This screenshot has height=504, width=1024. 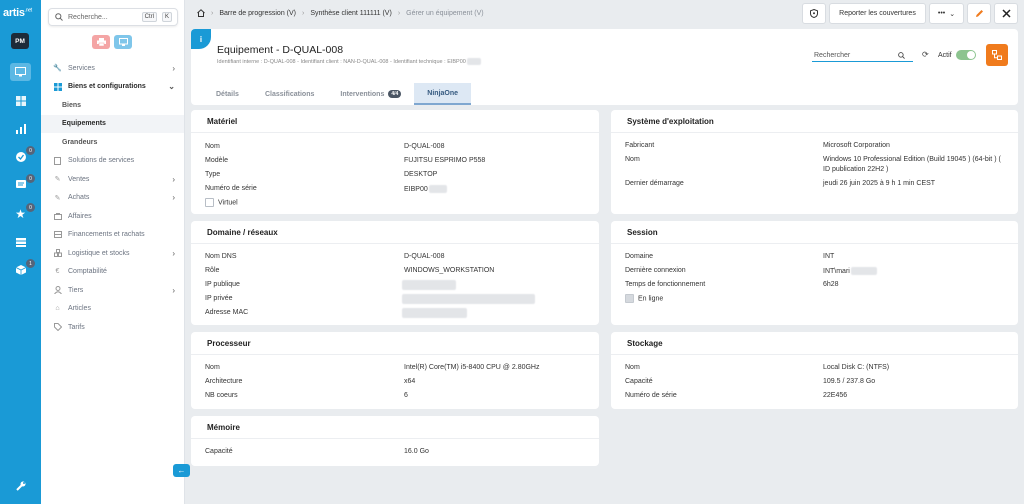 What do you see at coordinates (644, 298) in the screenshot?
I see `en-ligne-checkbox-row: En ligne` at bounding box center [644, 298].